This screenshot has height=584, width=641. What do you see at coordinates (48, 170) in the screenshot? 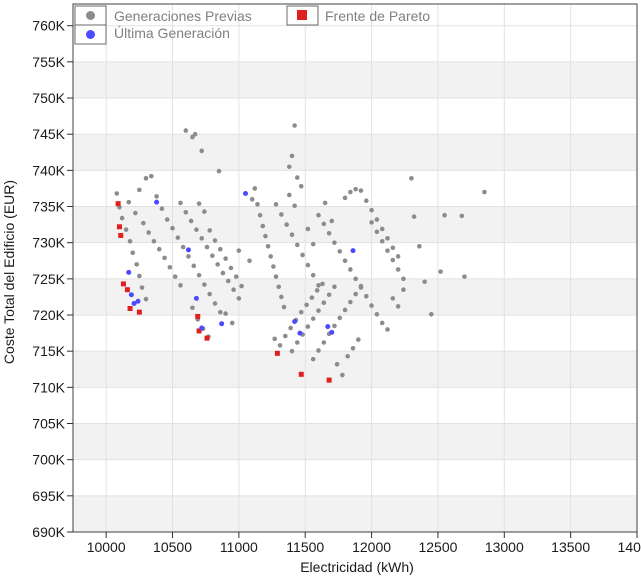
I see `y-tick-label: 740K` at bounding box center [48, 170].